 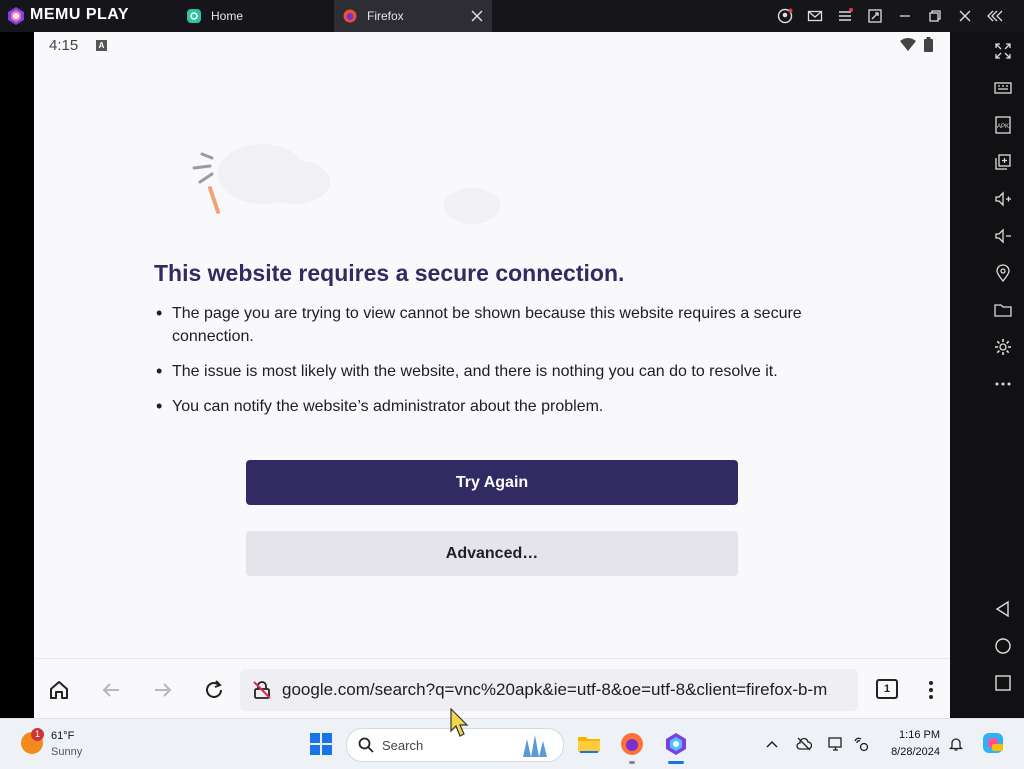 I want to click on fullscreen-icon, so click(x=1003, y=51).